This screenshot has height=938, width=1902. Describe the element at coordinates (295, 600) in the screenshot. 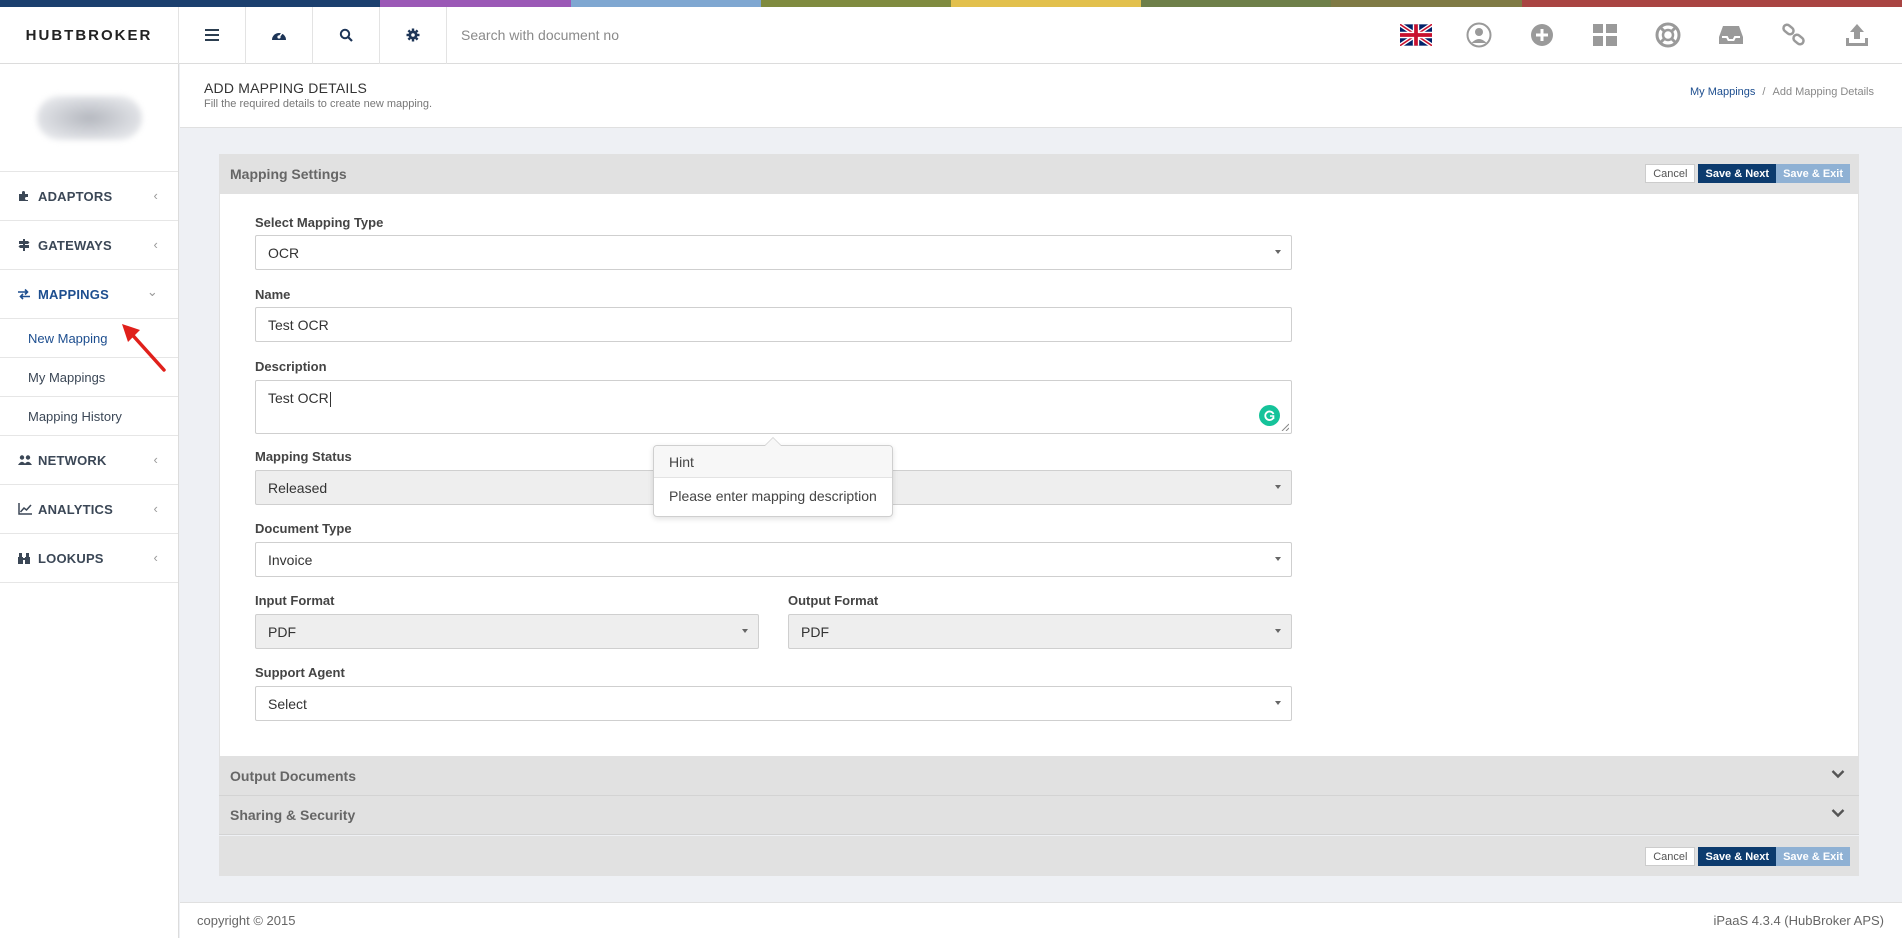

I see `input-format-label: Input Format` at that location.